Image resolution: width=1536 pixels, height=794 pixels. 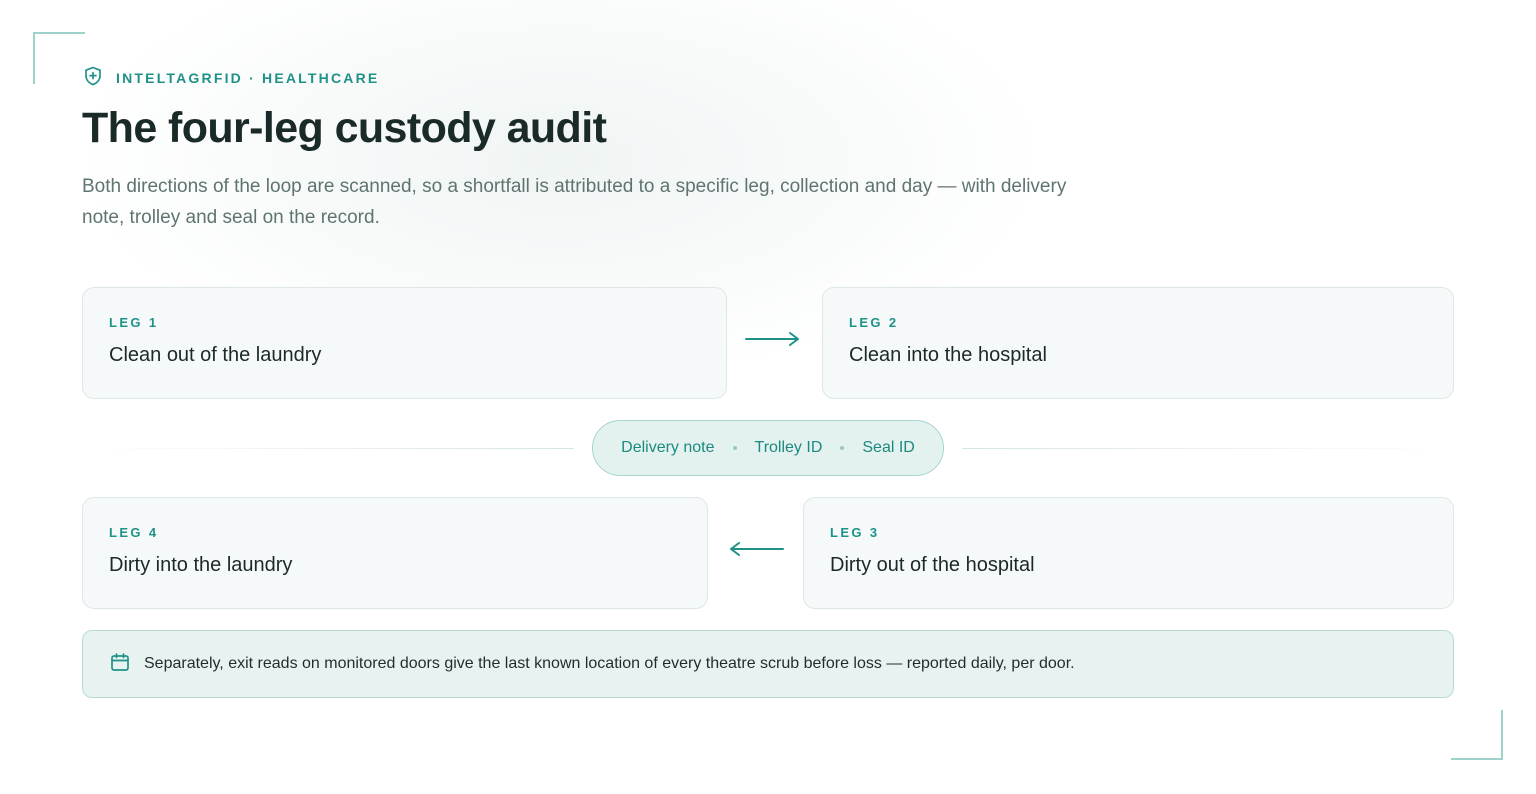 What do you see at coordinates (932, 565) in the screenshot?
I see `leg-title: Dirty out of the hospital` at bounding box center [932, 565].